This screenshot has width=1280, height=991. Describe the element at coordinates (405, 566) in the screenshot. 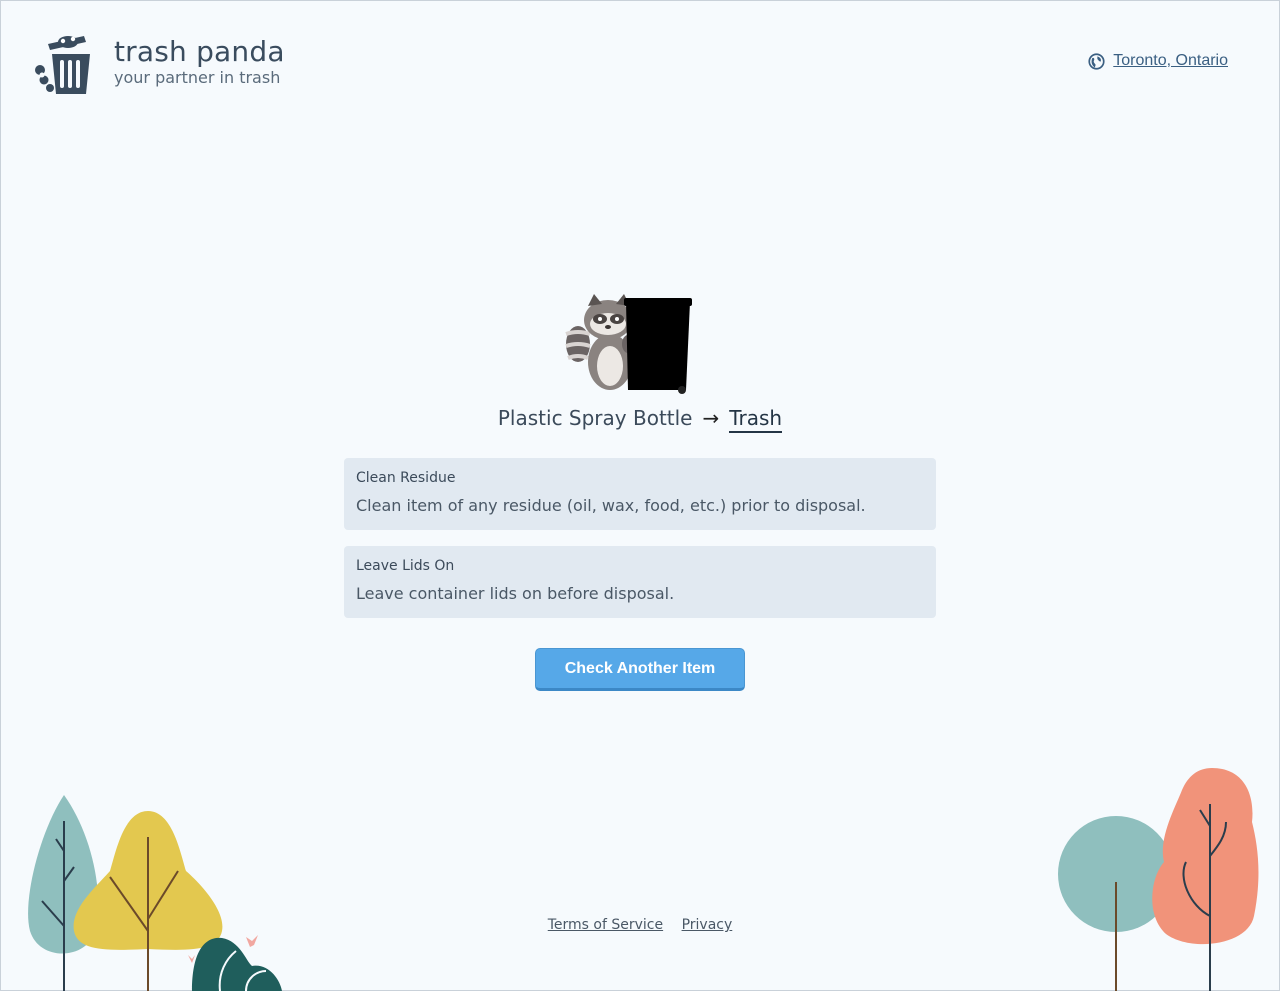

I see `instruction-title: Leave Lids On` at that location.